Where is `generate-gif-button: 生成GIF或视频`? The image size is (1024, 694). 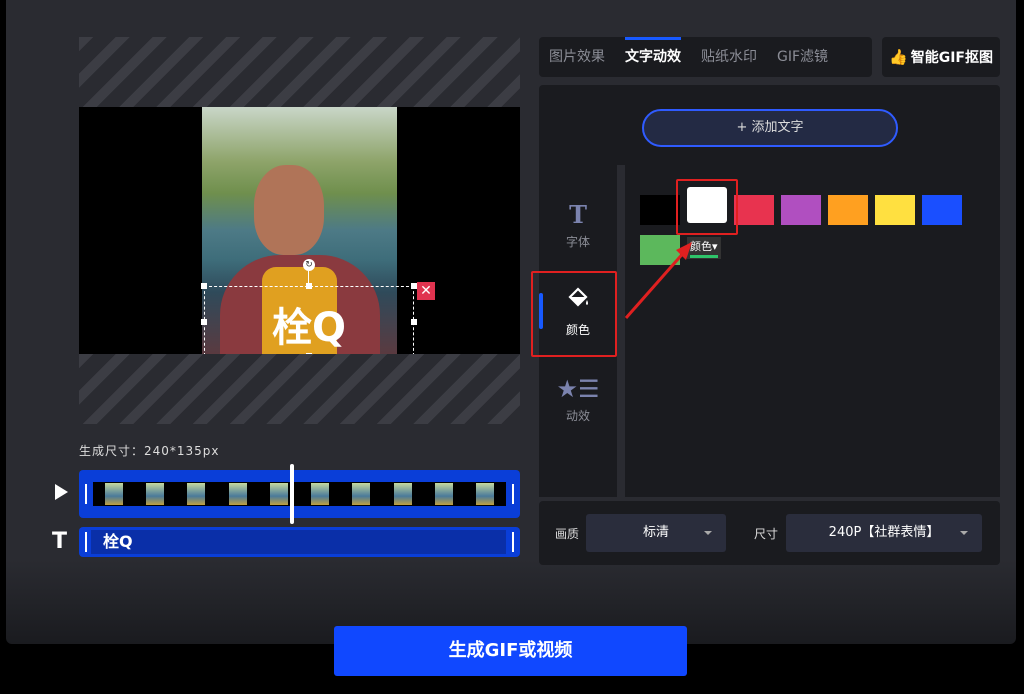
generate-gif-button: 生成GIF或视频 is located at coordinates (510, 651).